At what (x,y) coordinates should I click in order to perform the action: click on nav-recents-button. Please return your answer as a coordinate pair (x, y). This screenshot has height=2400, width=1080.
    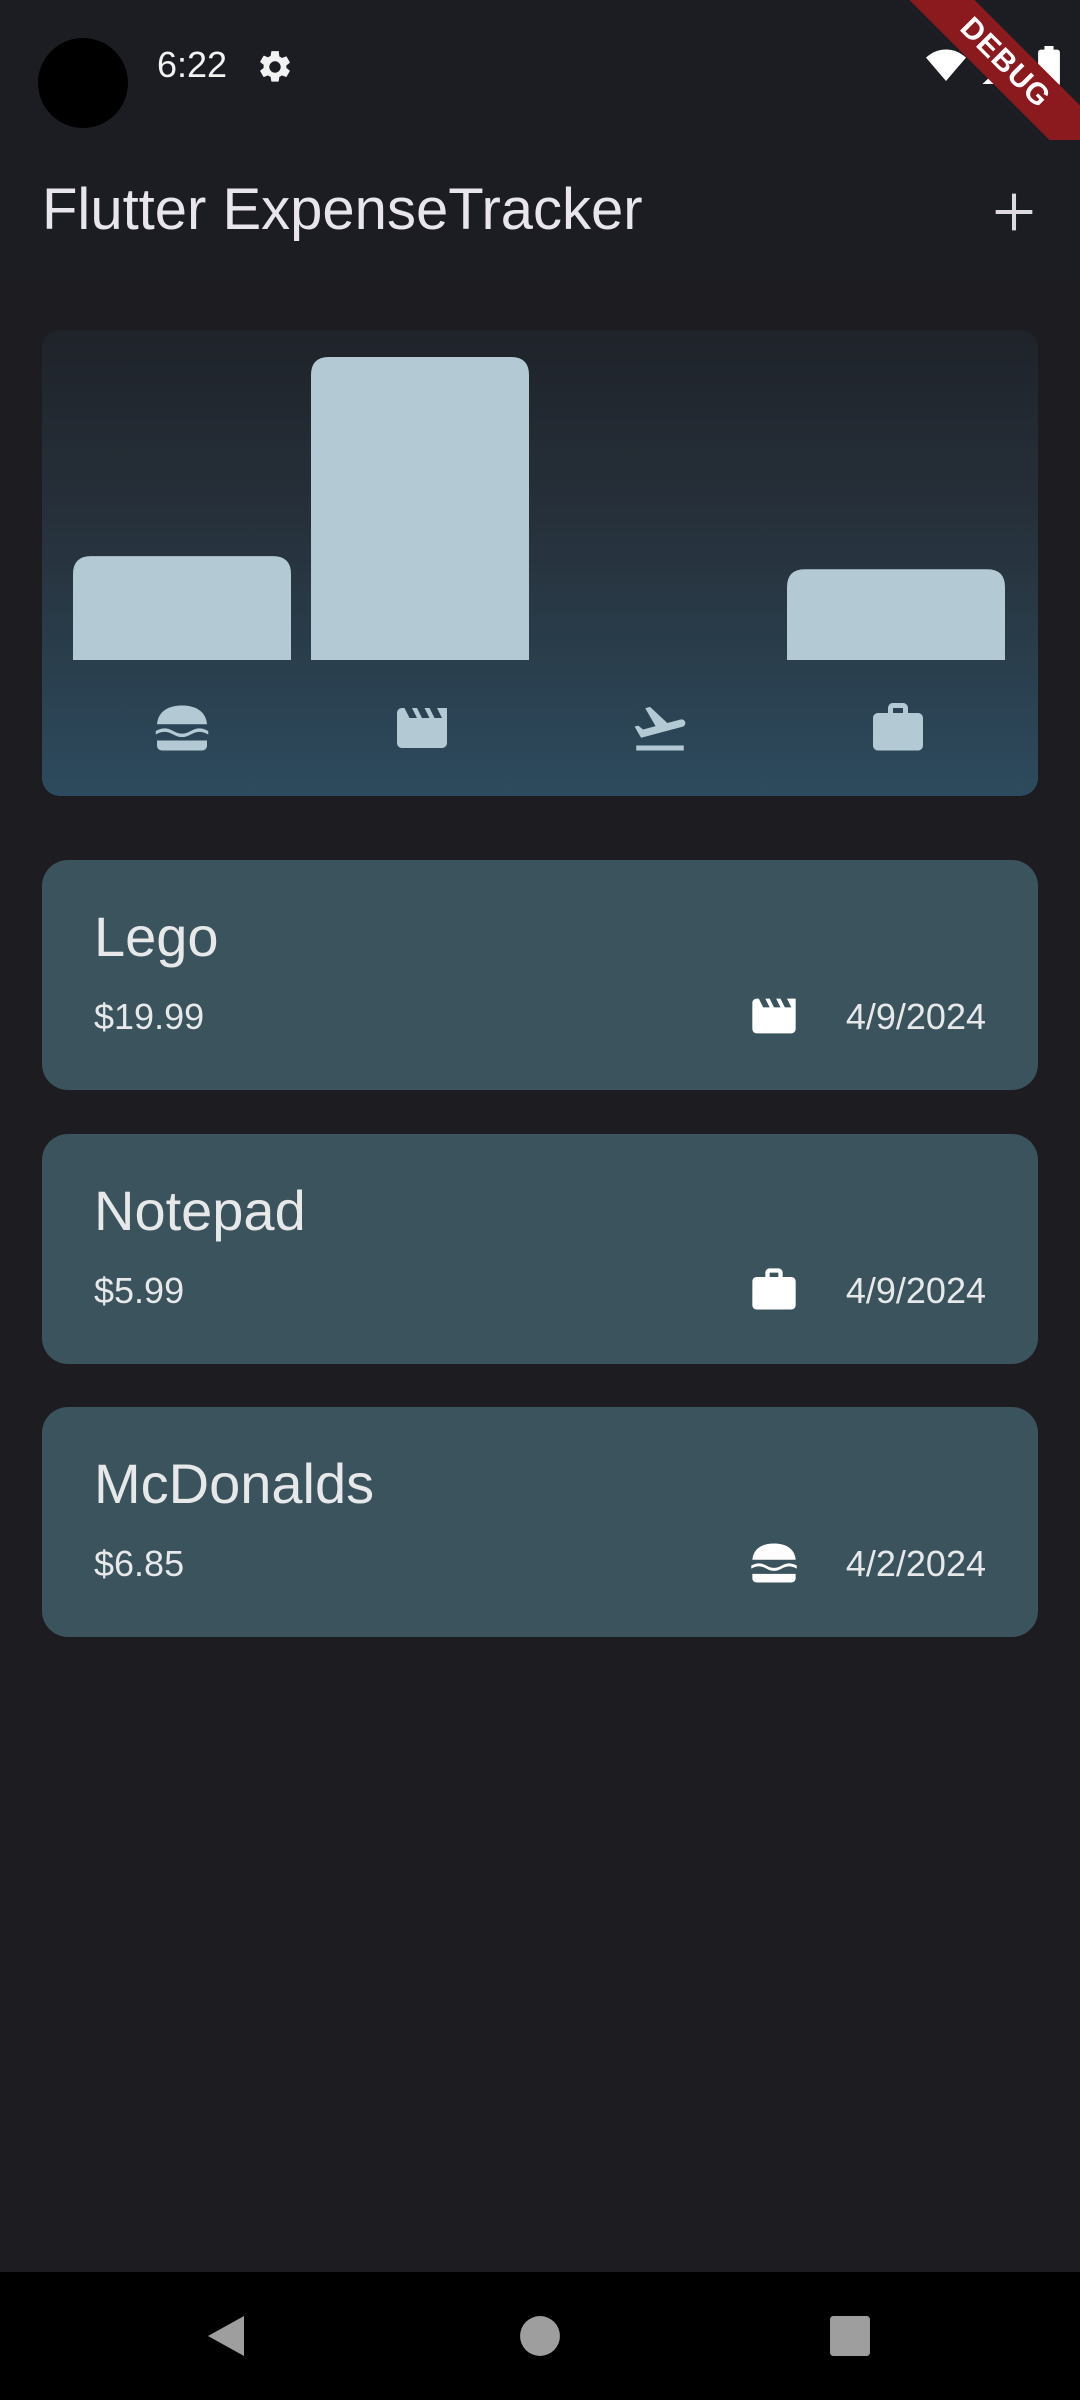
    Looking at the image, I should click on (850, 2336).